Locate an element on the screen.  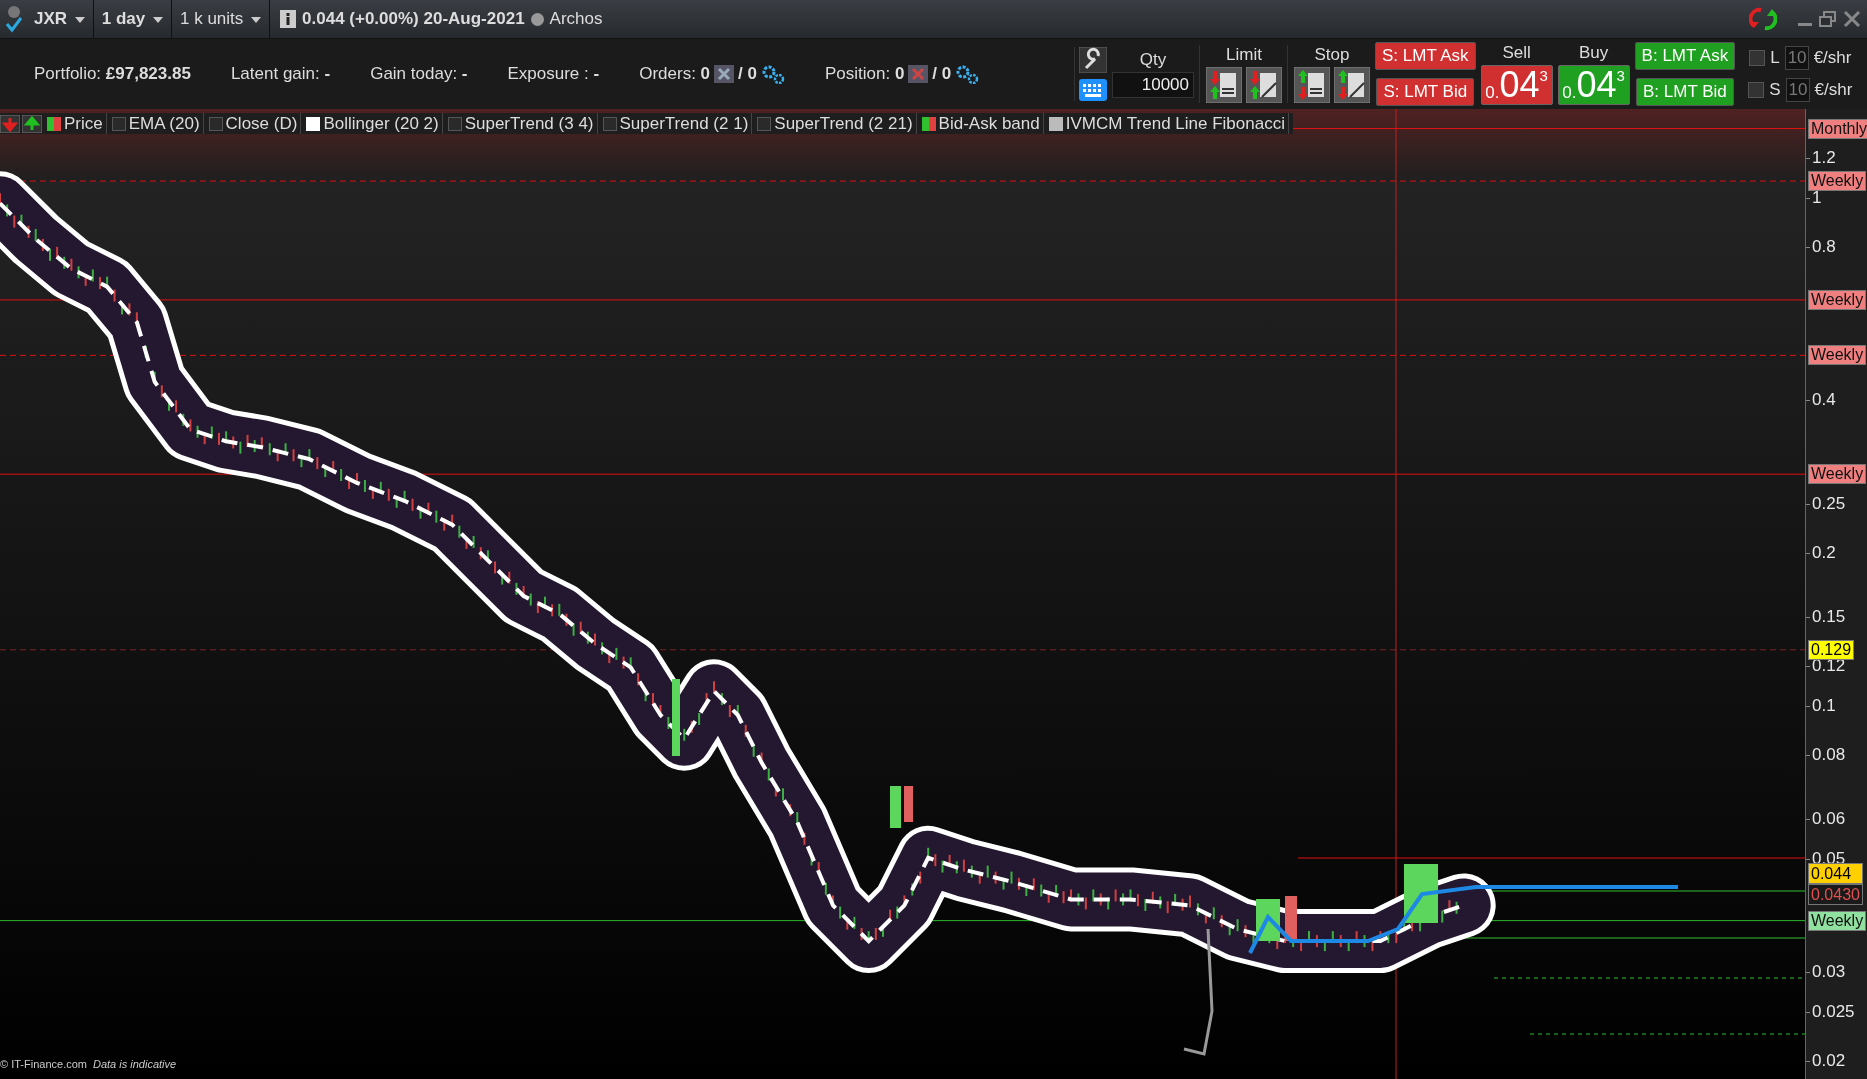
scroll-down-icon is located at coordinates (10, 123).